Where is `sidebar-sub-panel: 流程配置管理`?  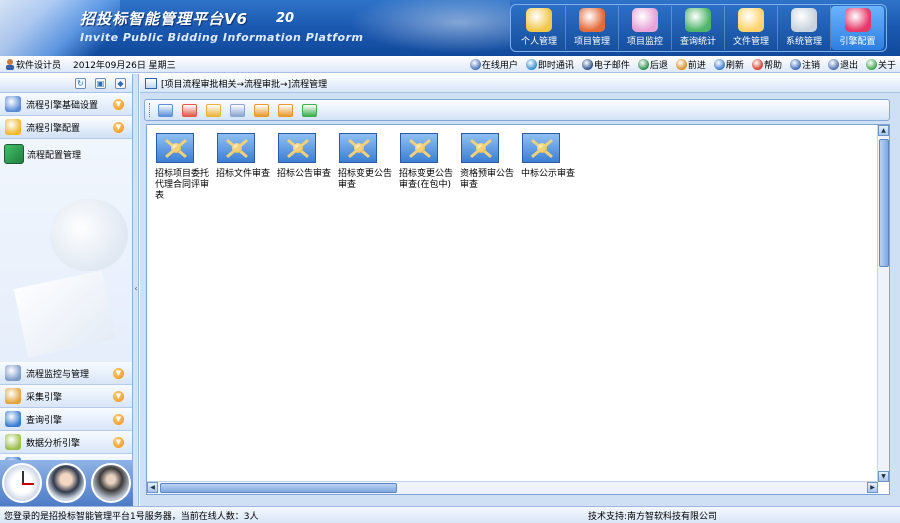
sidebar-sub-panel: 流程配置管理 is located at coordinates (66, 250).